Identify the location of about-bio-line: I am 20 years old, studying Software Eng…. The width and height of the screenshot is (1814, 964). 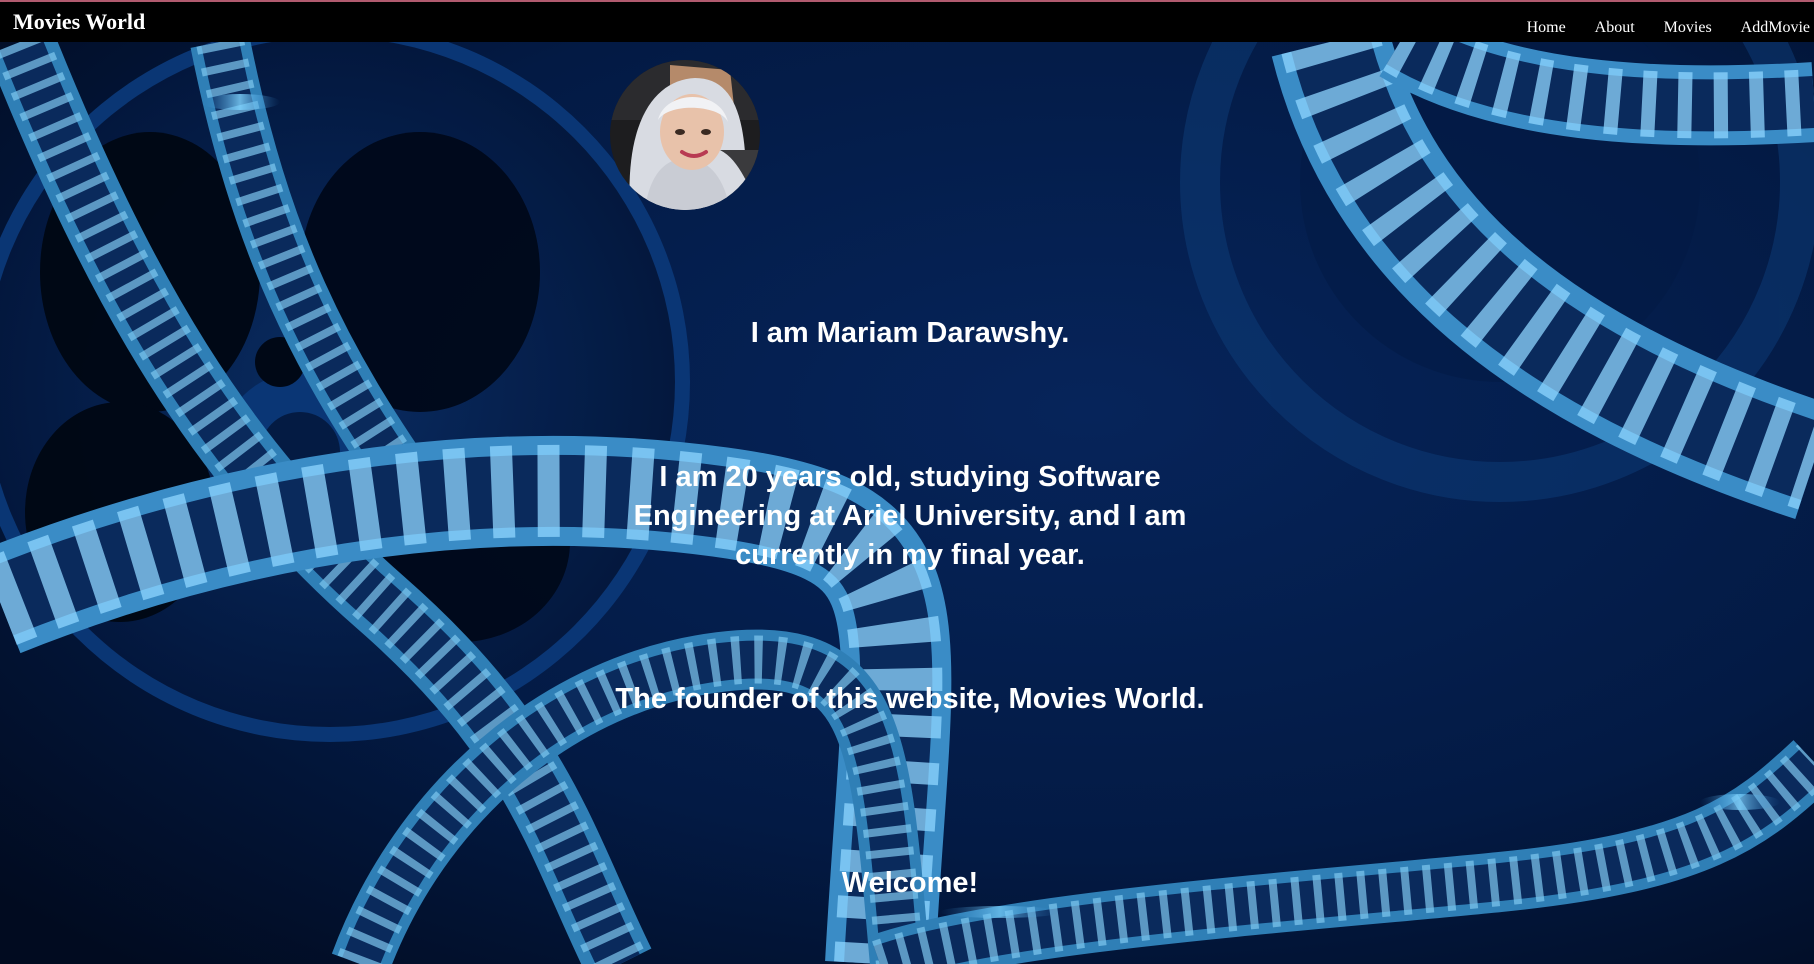
(910, 516).